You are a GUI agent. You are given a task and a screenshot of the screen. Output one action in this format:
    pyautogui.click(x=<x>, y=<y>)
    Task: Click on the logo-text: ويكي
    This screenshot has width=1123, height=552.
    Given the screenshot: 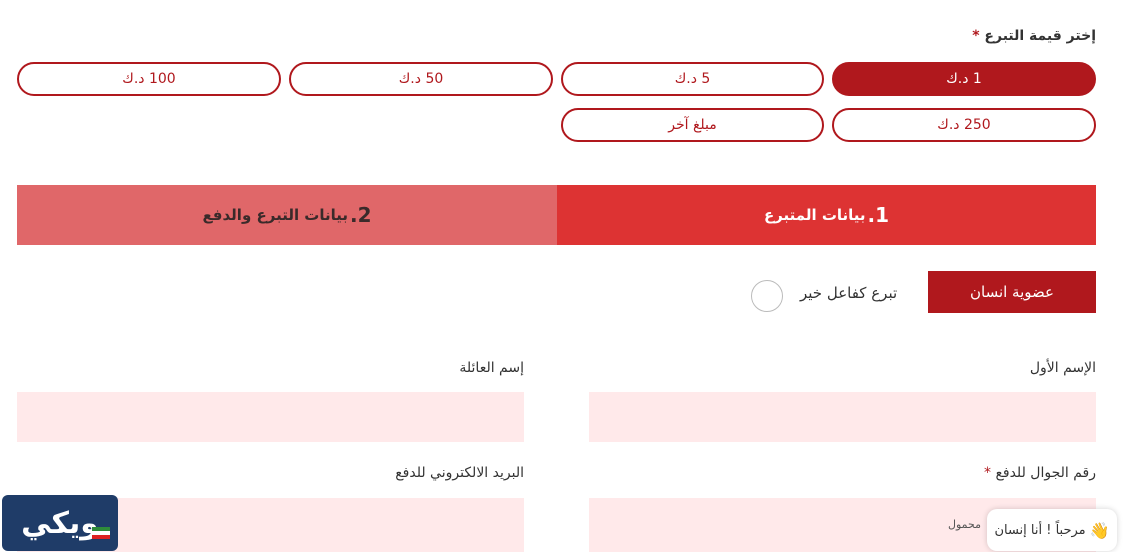 What is the action you would take?
    pyautogui.click(x=60, y=523)
    